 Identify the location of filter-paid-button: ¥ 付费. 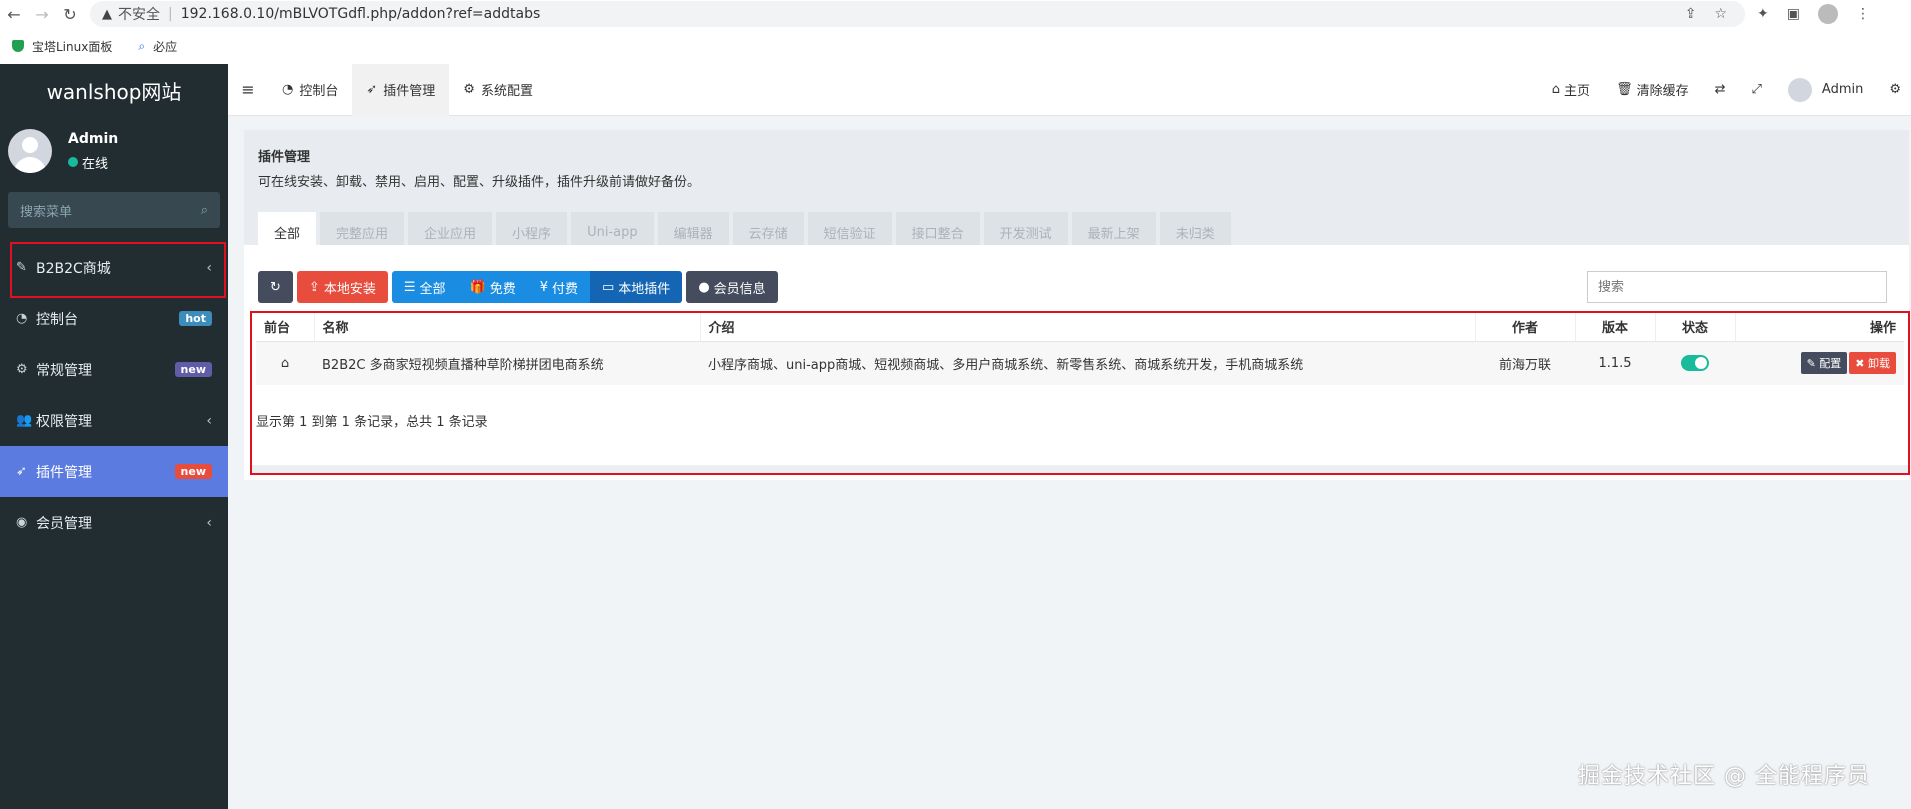
(558, 287).